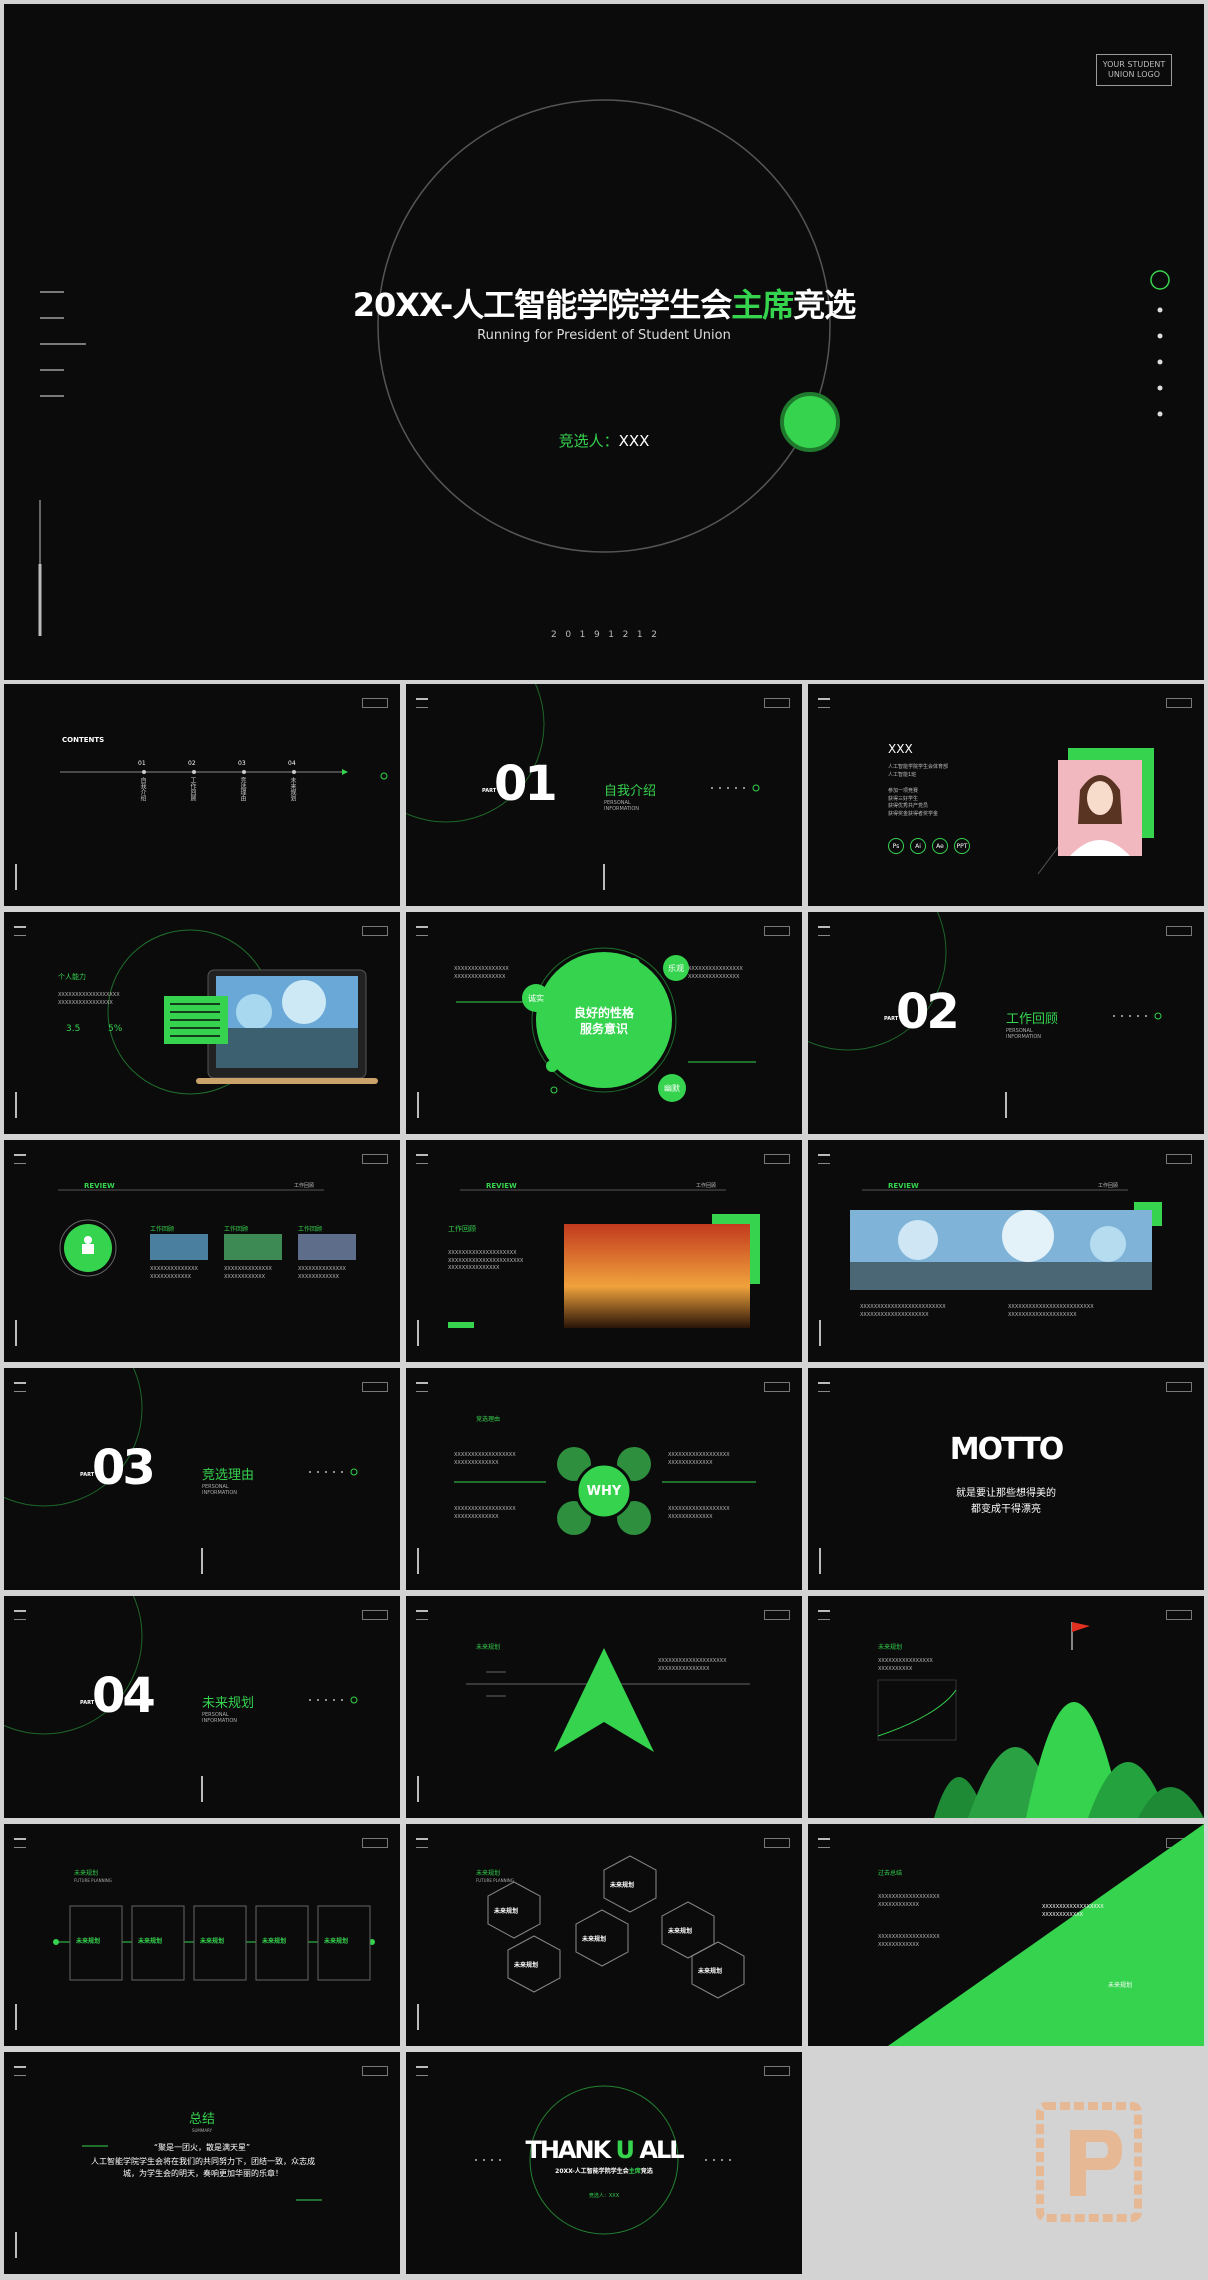  I want to click on cover-title-main: 20XX-人工智能学院学生会, so click(542, 305).